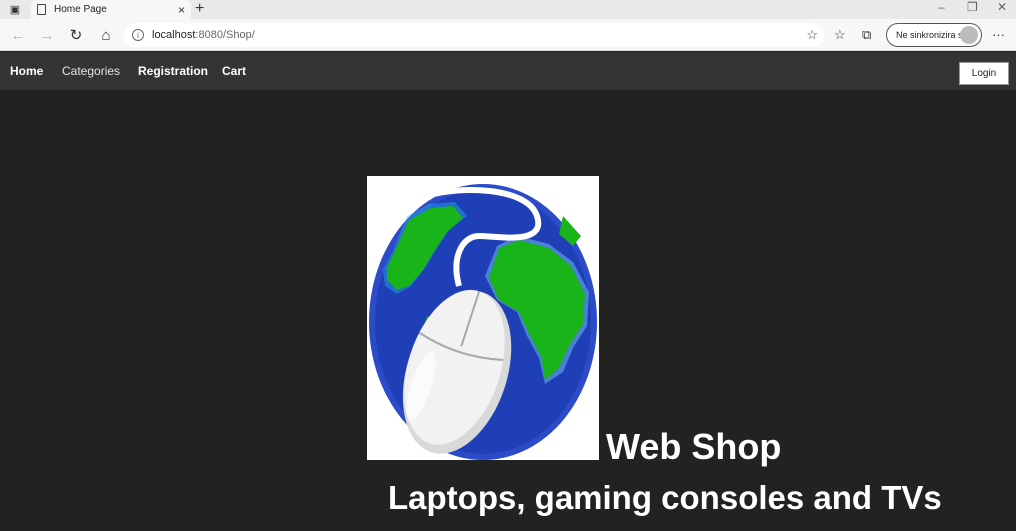 The height and width of the screenshot is (531, 1016). What do you see at coordinates (812, 35) in the screenshot?
I see `add-favorite-icon: ☆` at bounding box center [812, 35].